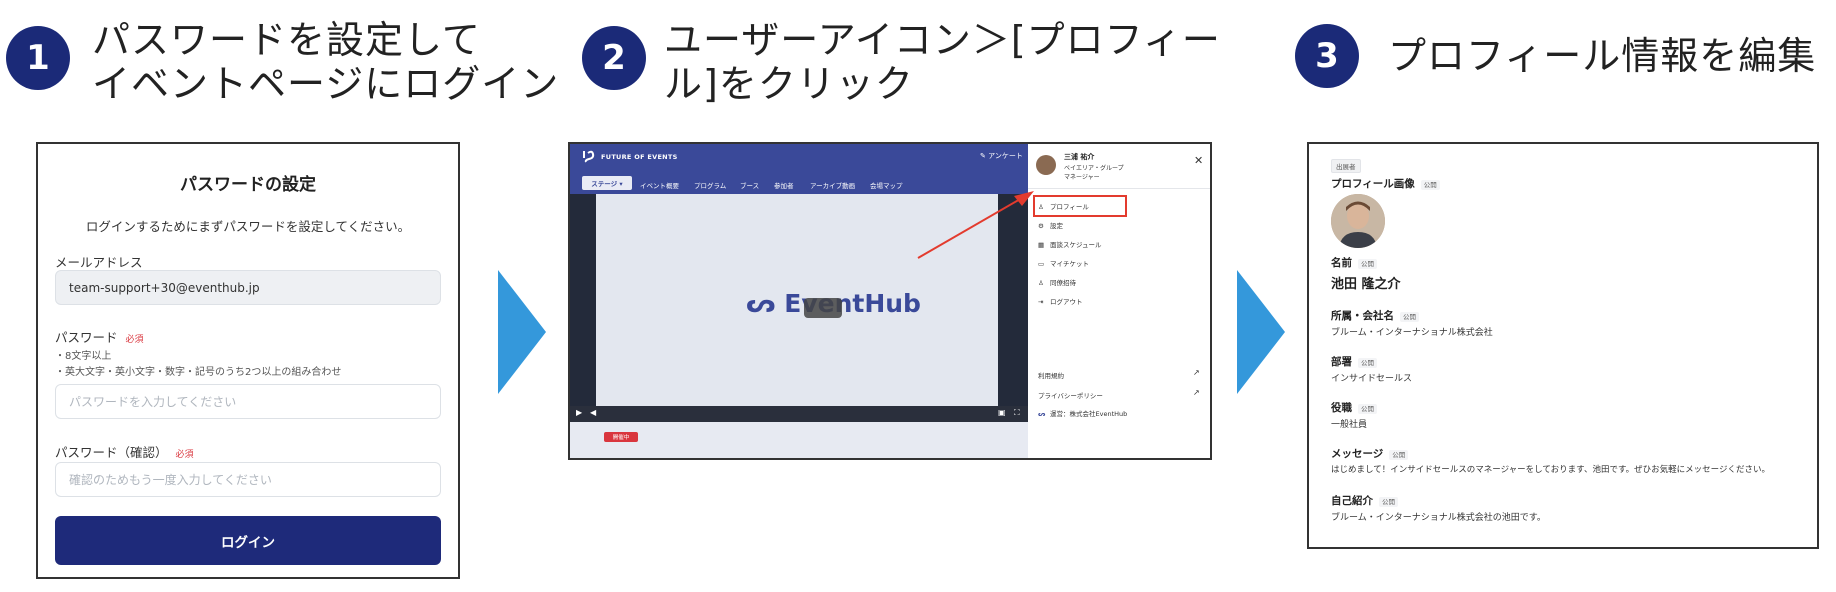 This screenshot has width=1836, height=592. I want to click on job-title-value: 一般社員, so click(1349, 425).